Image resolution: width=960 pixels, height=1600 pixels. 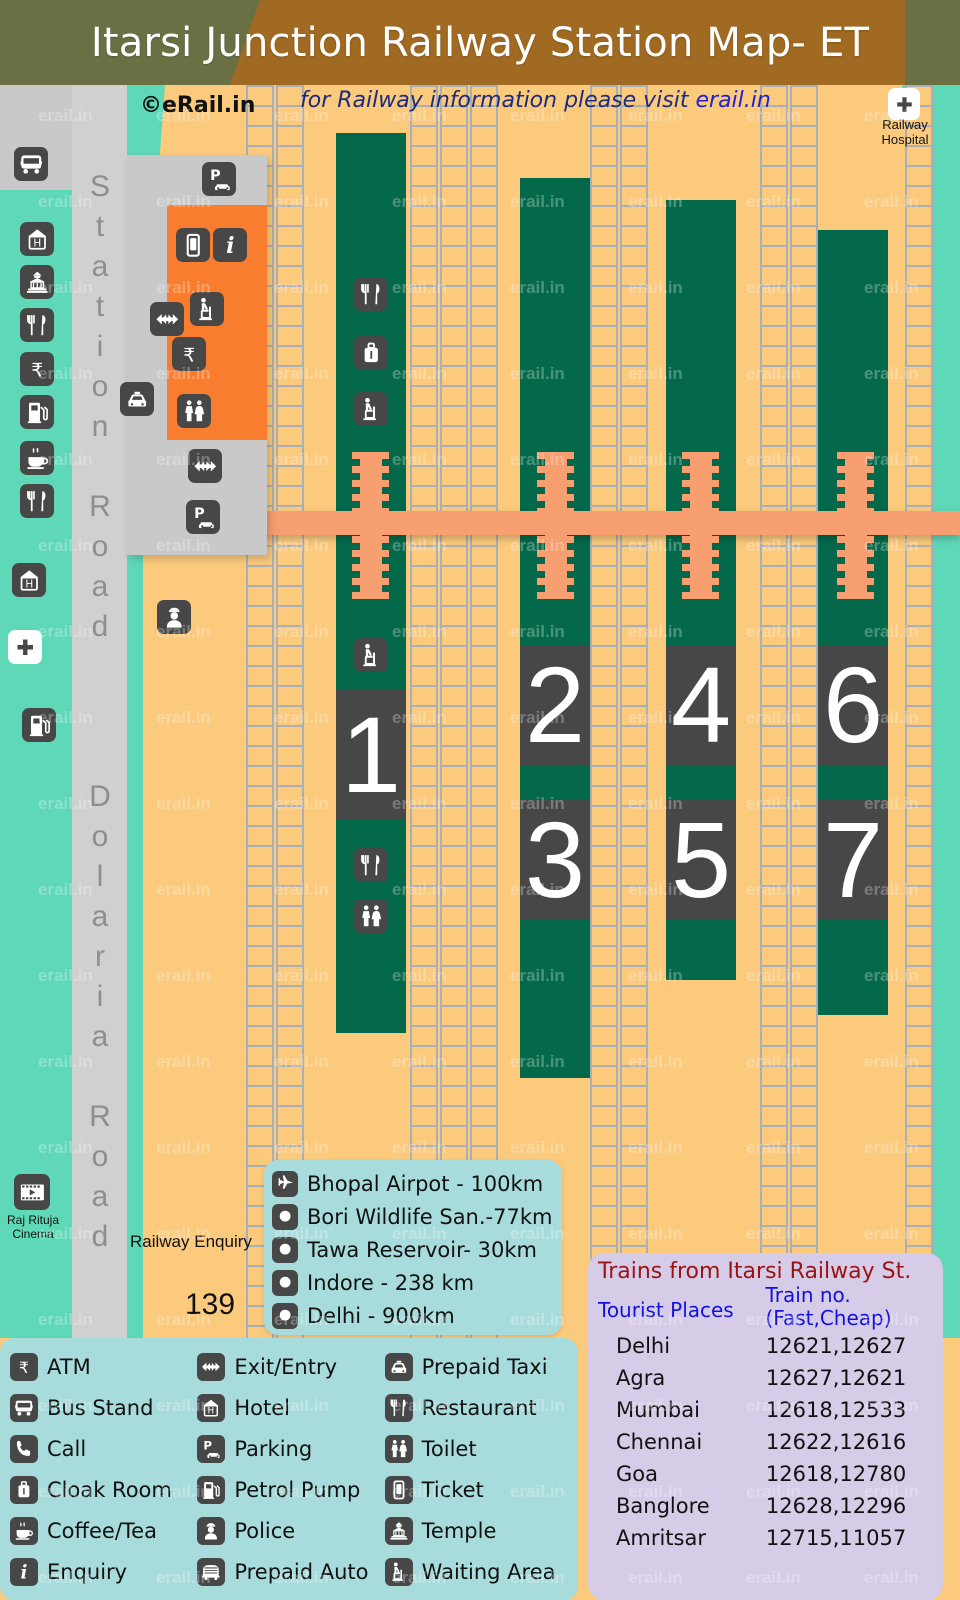 I want to click on legend-label: Prepaid Taxi, so click(x=484, y=1366).